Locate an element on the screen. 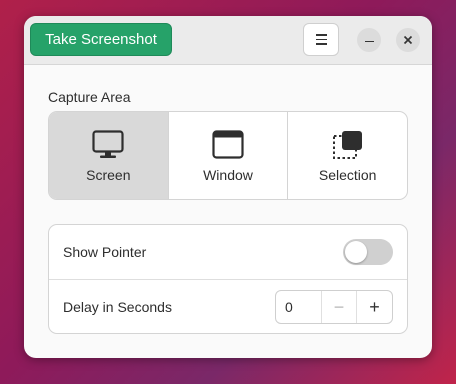  menu-button is located at coordinates (321, 39).